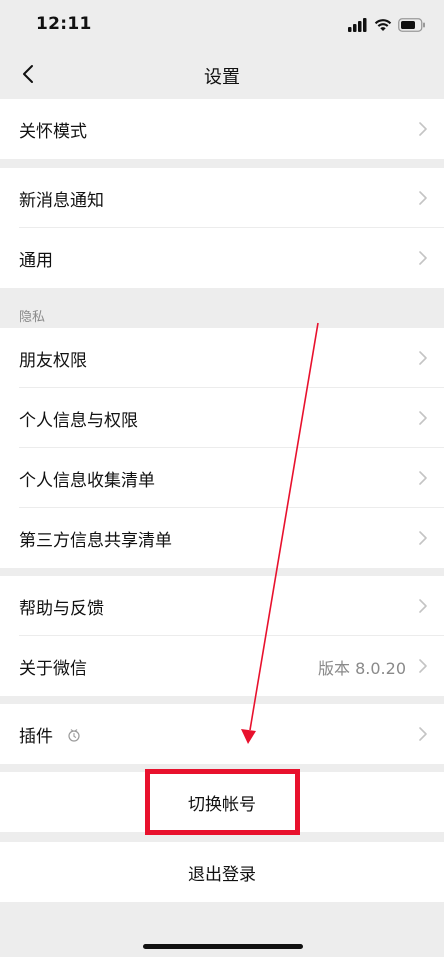 The height and width of the screenshot is (957, 444). I want to click on nav-bar: 设置, so click(222, 75).